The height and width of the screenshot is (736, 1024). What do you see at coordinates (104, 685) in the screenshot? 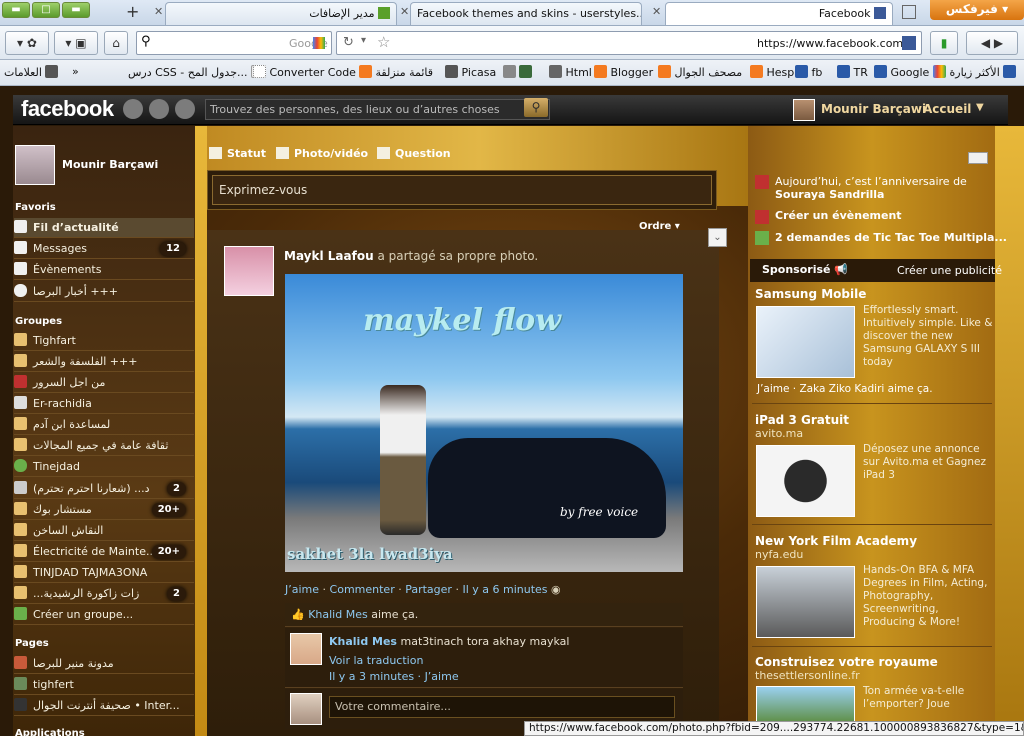
I see `sidebar-item-page: tighfert` at bounding box center [104, 685].